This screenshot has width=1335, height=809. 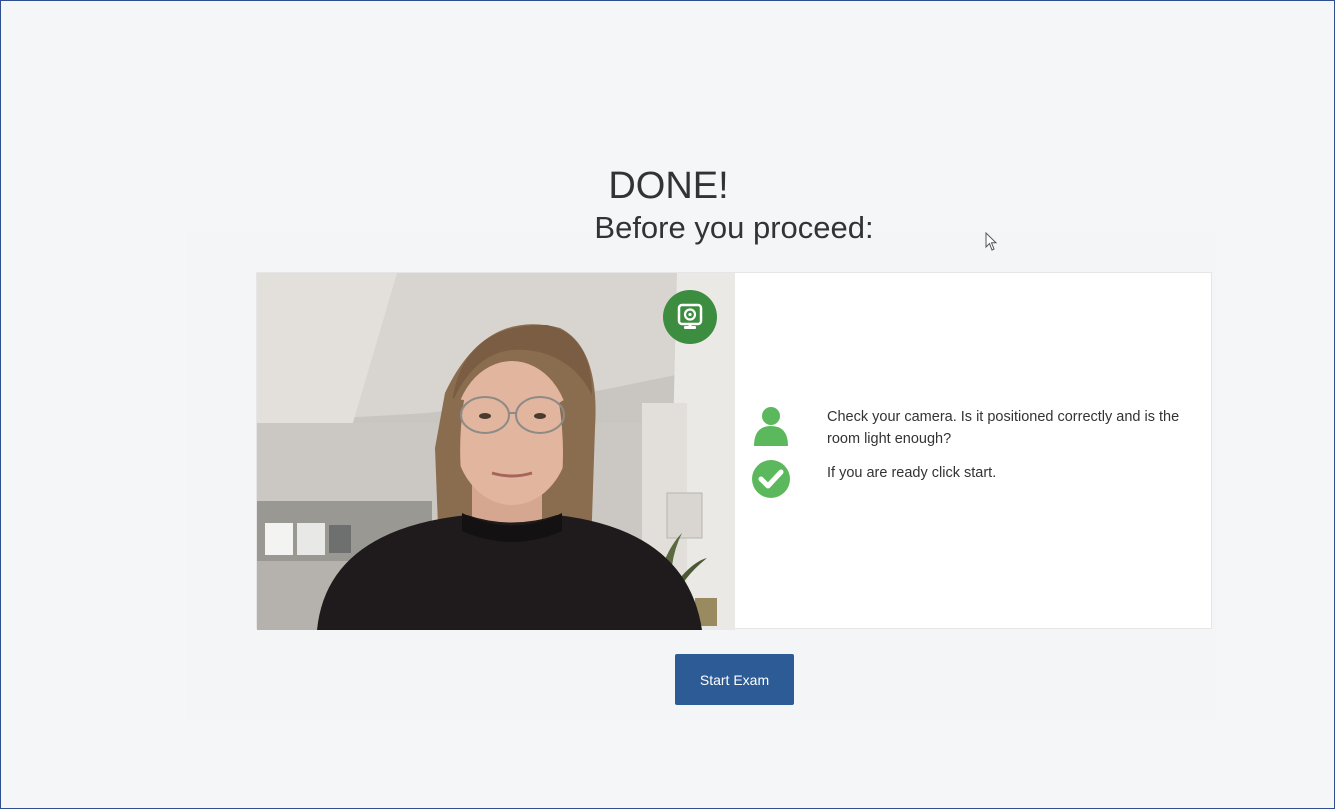 What do you see at coordinates (668, 186) in the screenshot?
I see `page-title: DONE!` at bounding box center [668, 186].